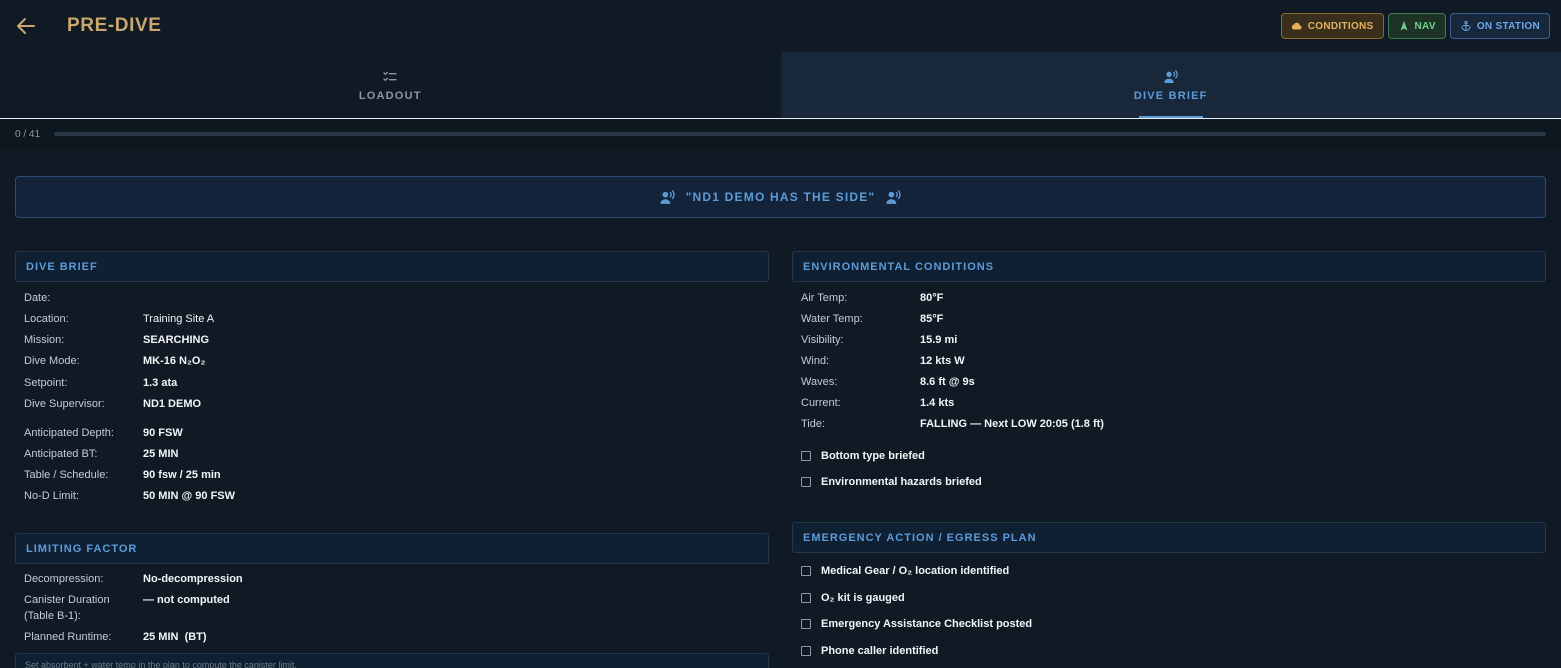  I want to click on kv-label: Location:, so click(46, 319).